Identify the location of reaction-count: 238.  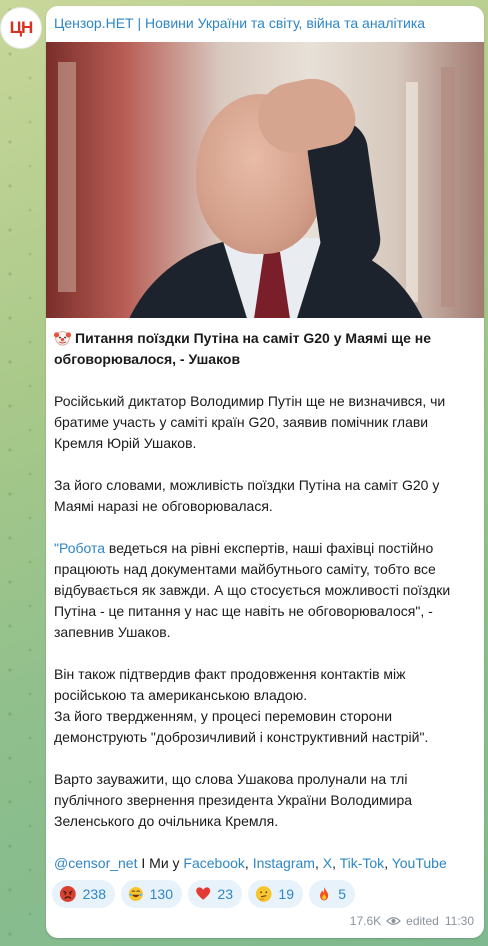
(94, 894).